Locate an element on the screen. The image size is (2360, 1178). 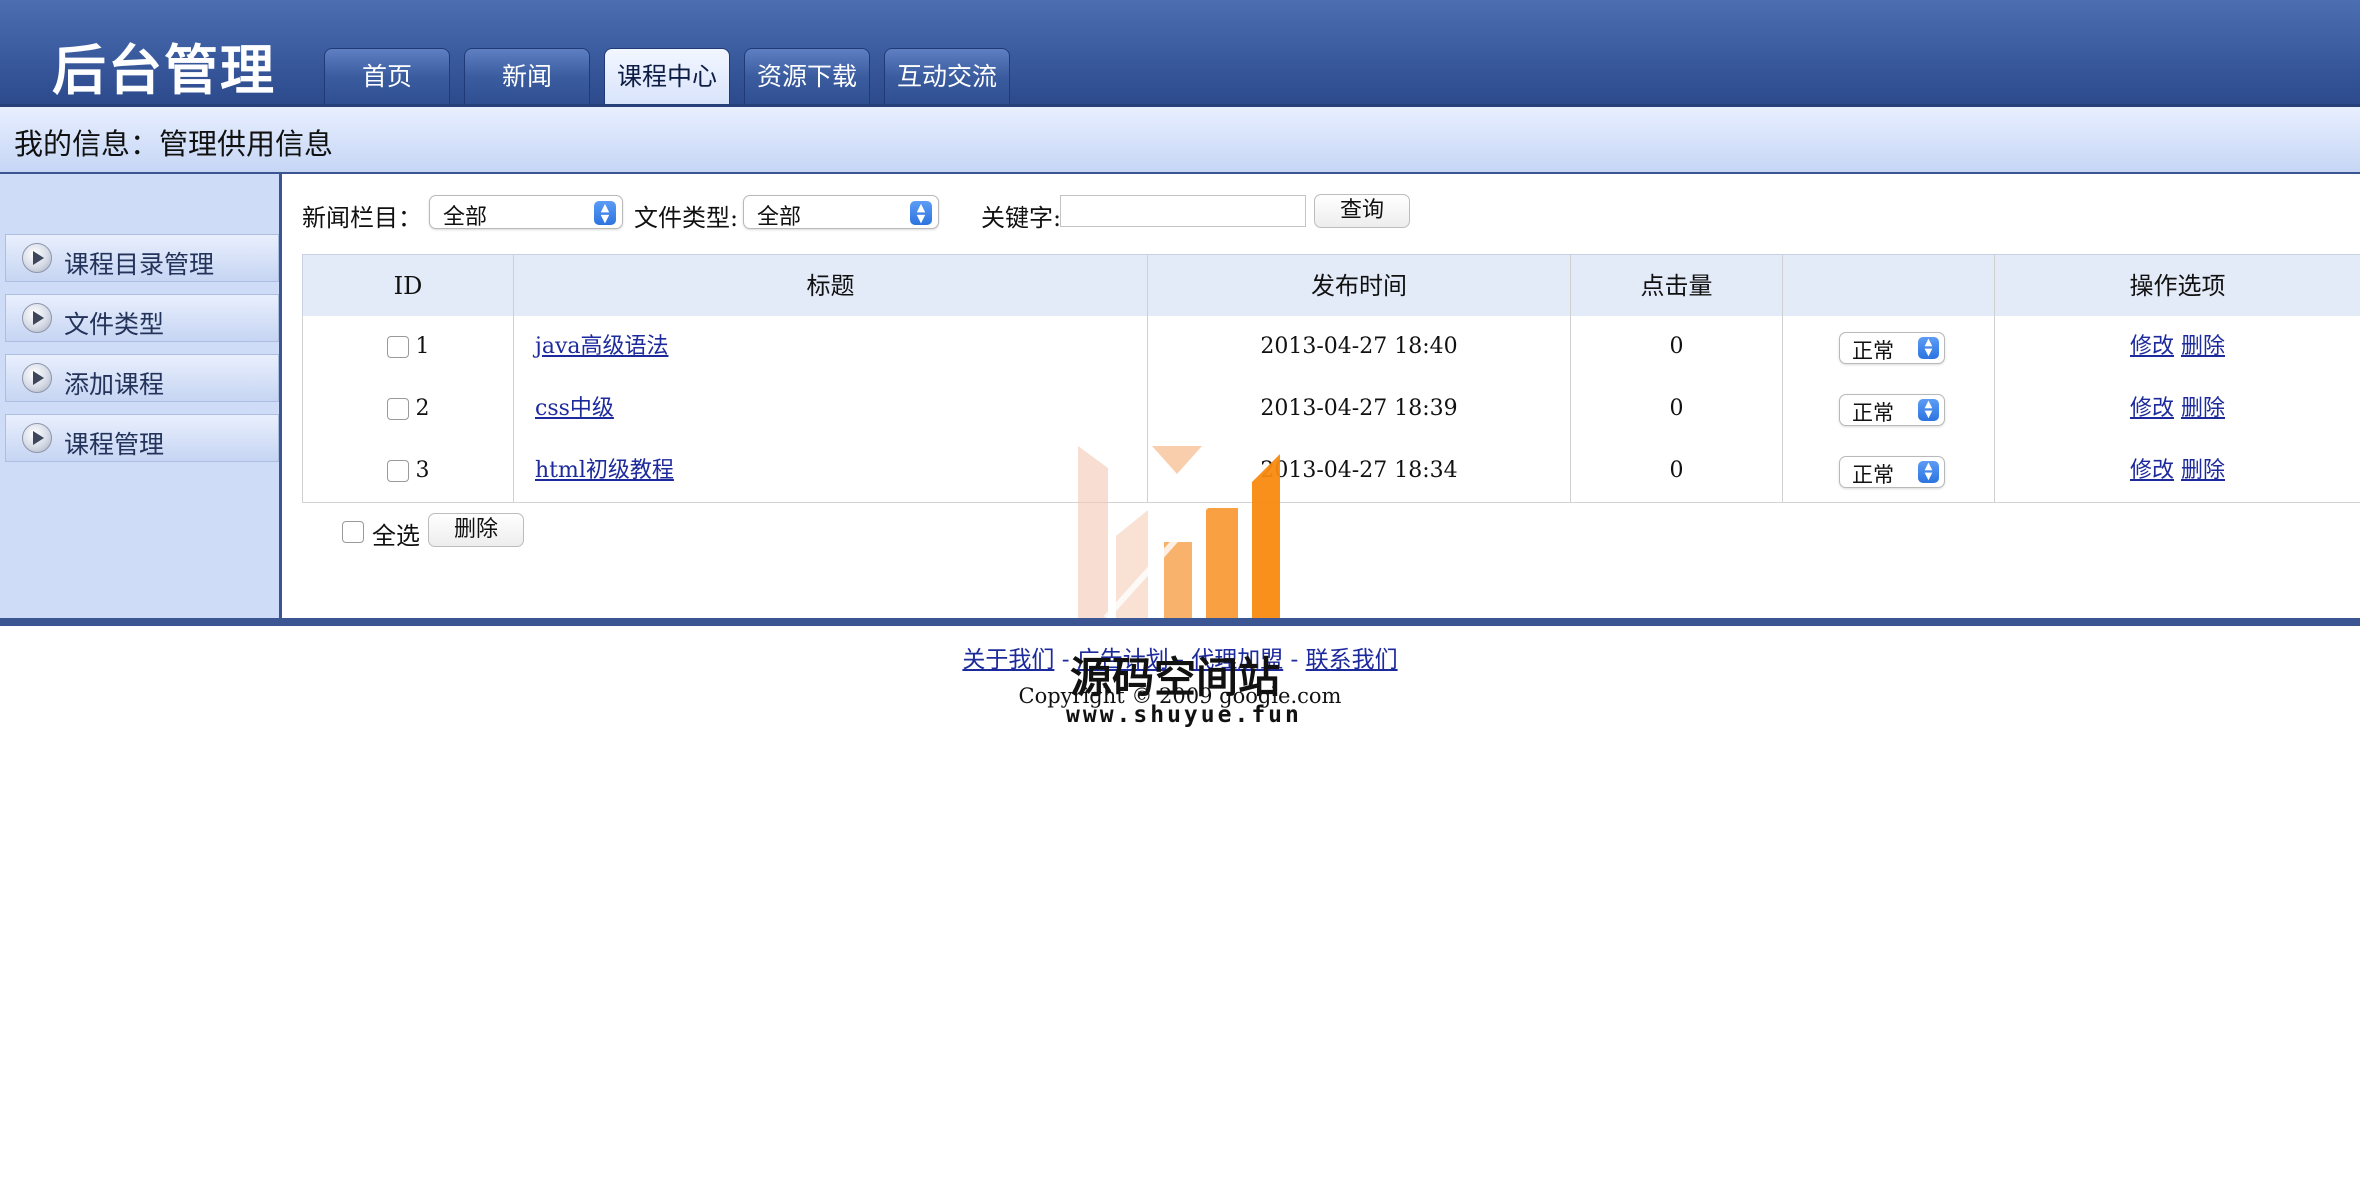
cell-id: 1 is located at coordinates (407, 347).